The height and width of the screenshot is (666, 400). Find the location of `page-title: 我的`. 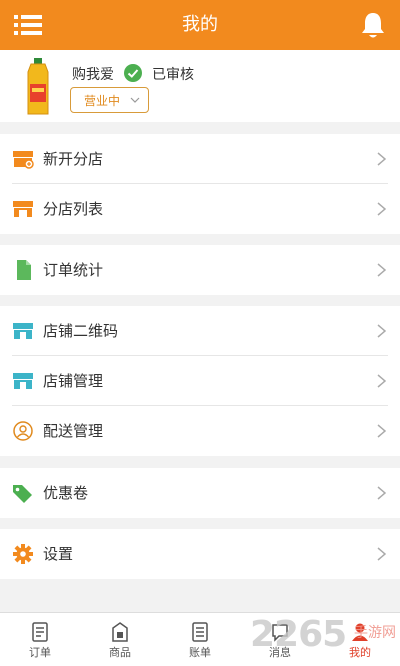

page-title: 我的 is located at coordinates (200, 24).